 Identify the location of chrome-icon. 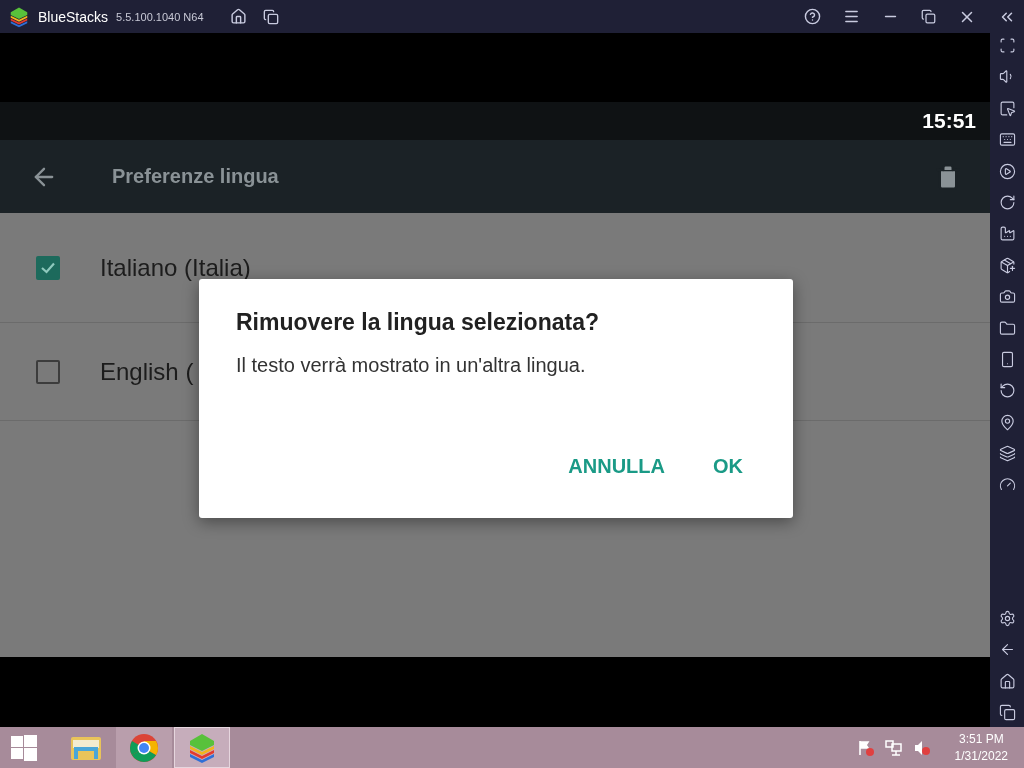
(144, 747).